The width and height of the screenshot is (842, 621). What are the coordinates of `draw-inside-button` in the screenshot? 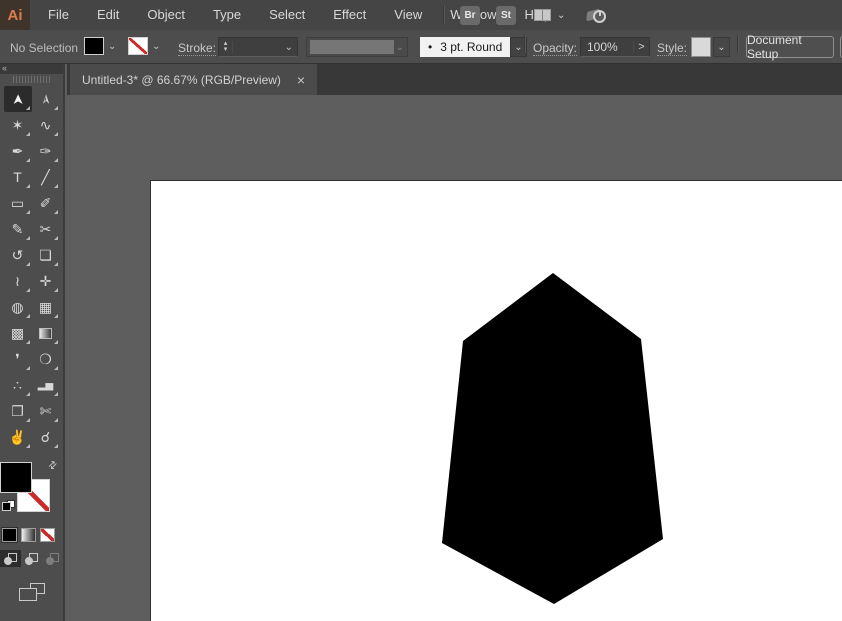 It's located at (52, 558).